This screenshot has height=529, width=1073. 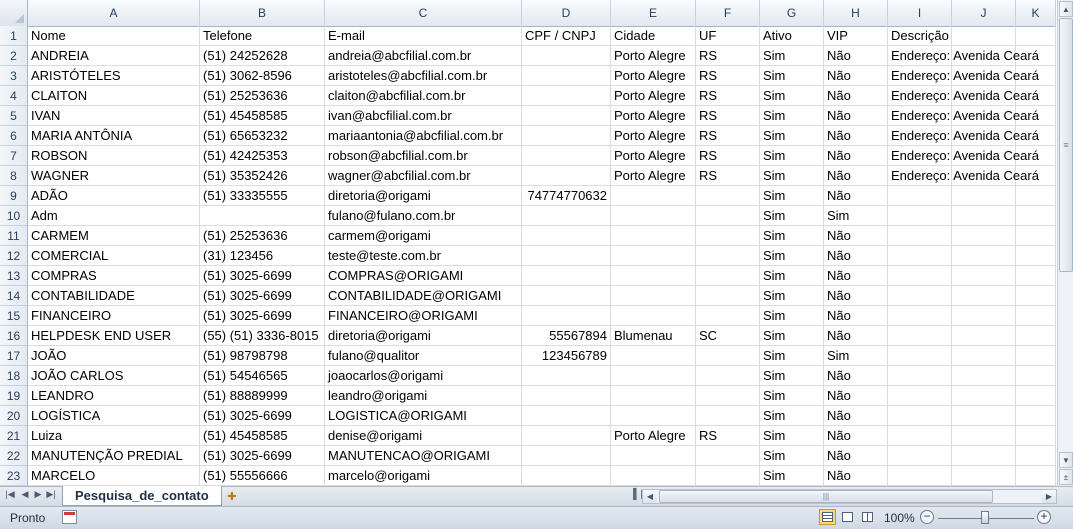 I want to click on cell-i3: Endereço: Avenida Ceará, so click(x=963, y=76).